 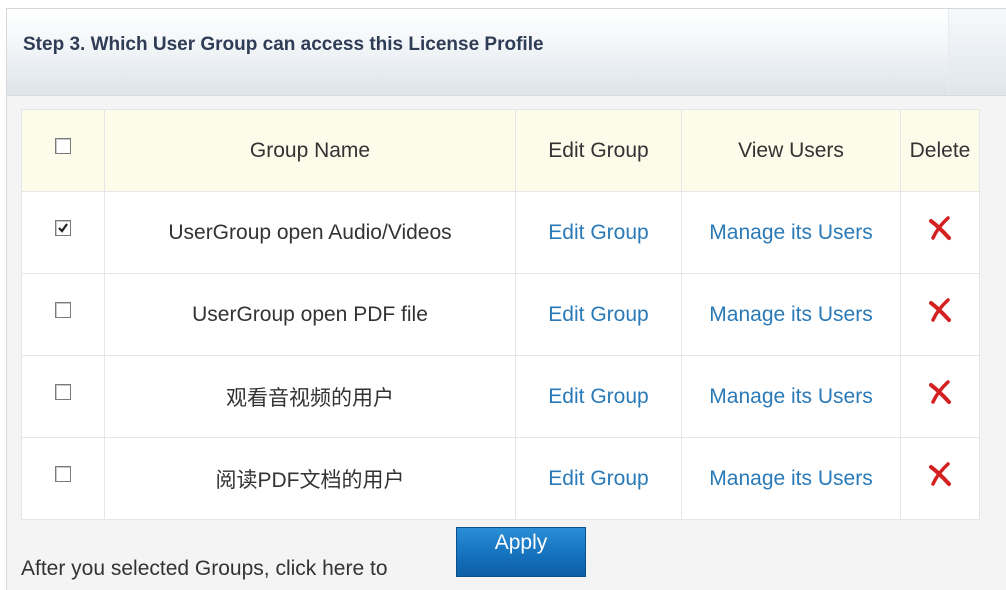 I want to click on group-name-cell: 阅读PDF文档的用户, so click(x=310, y=478).